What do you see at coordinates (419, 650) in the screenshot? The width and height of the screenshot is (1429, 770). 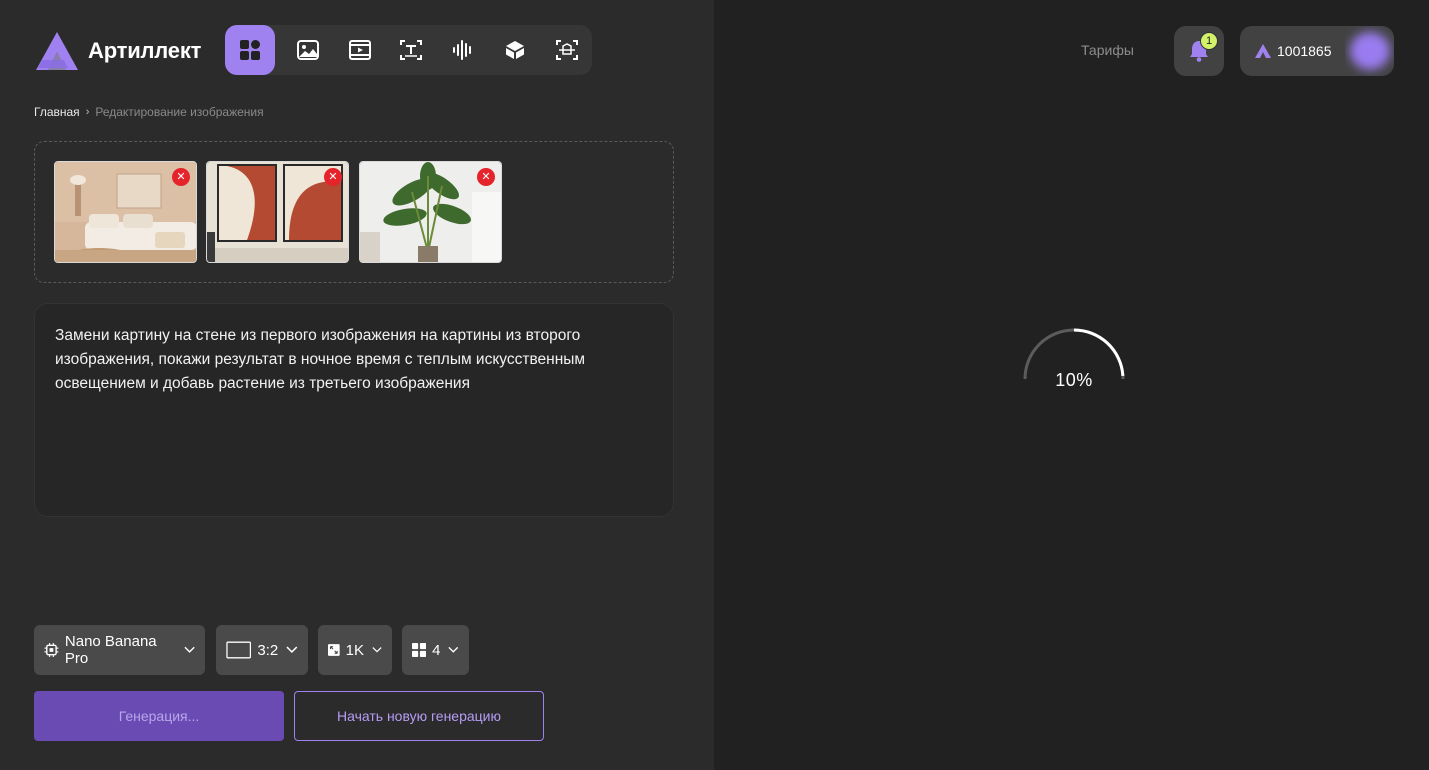 I see `grid-icon` at bounding box center [419, 650].